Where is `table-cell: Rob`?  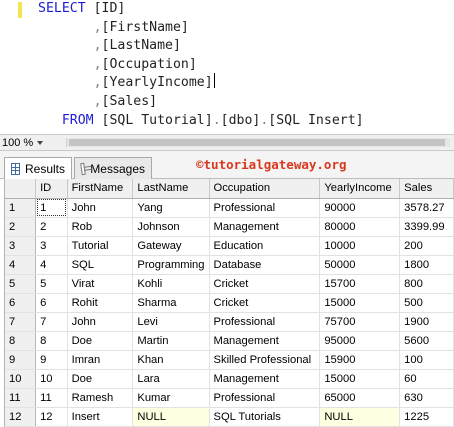 table-cell: Rob is located at coordinates (100, 227).